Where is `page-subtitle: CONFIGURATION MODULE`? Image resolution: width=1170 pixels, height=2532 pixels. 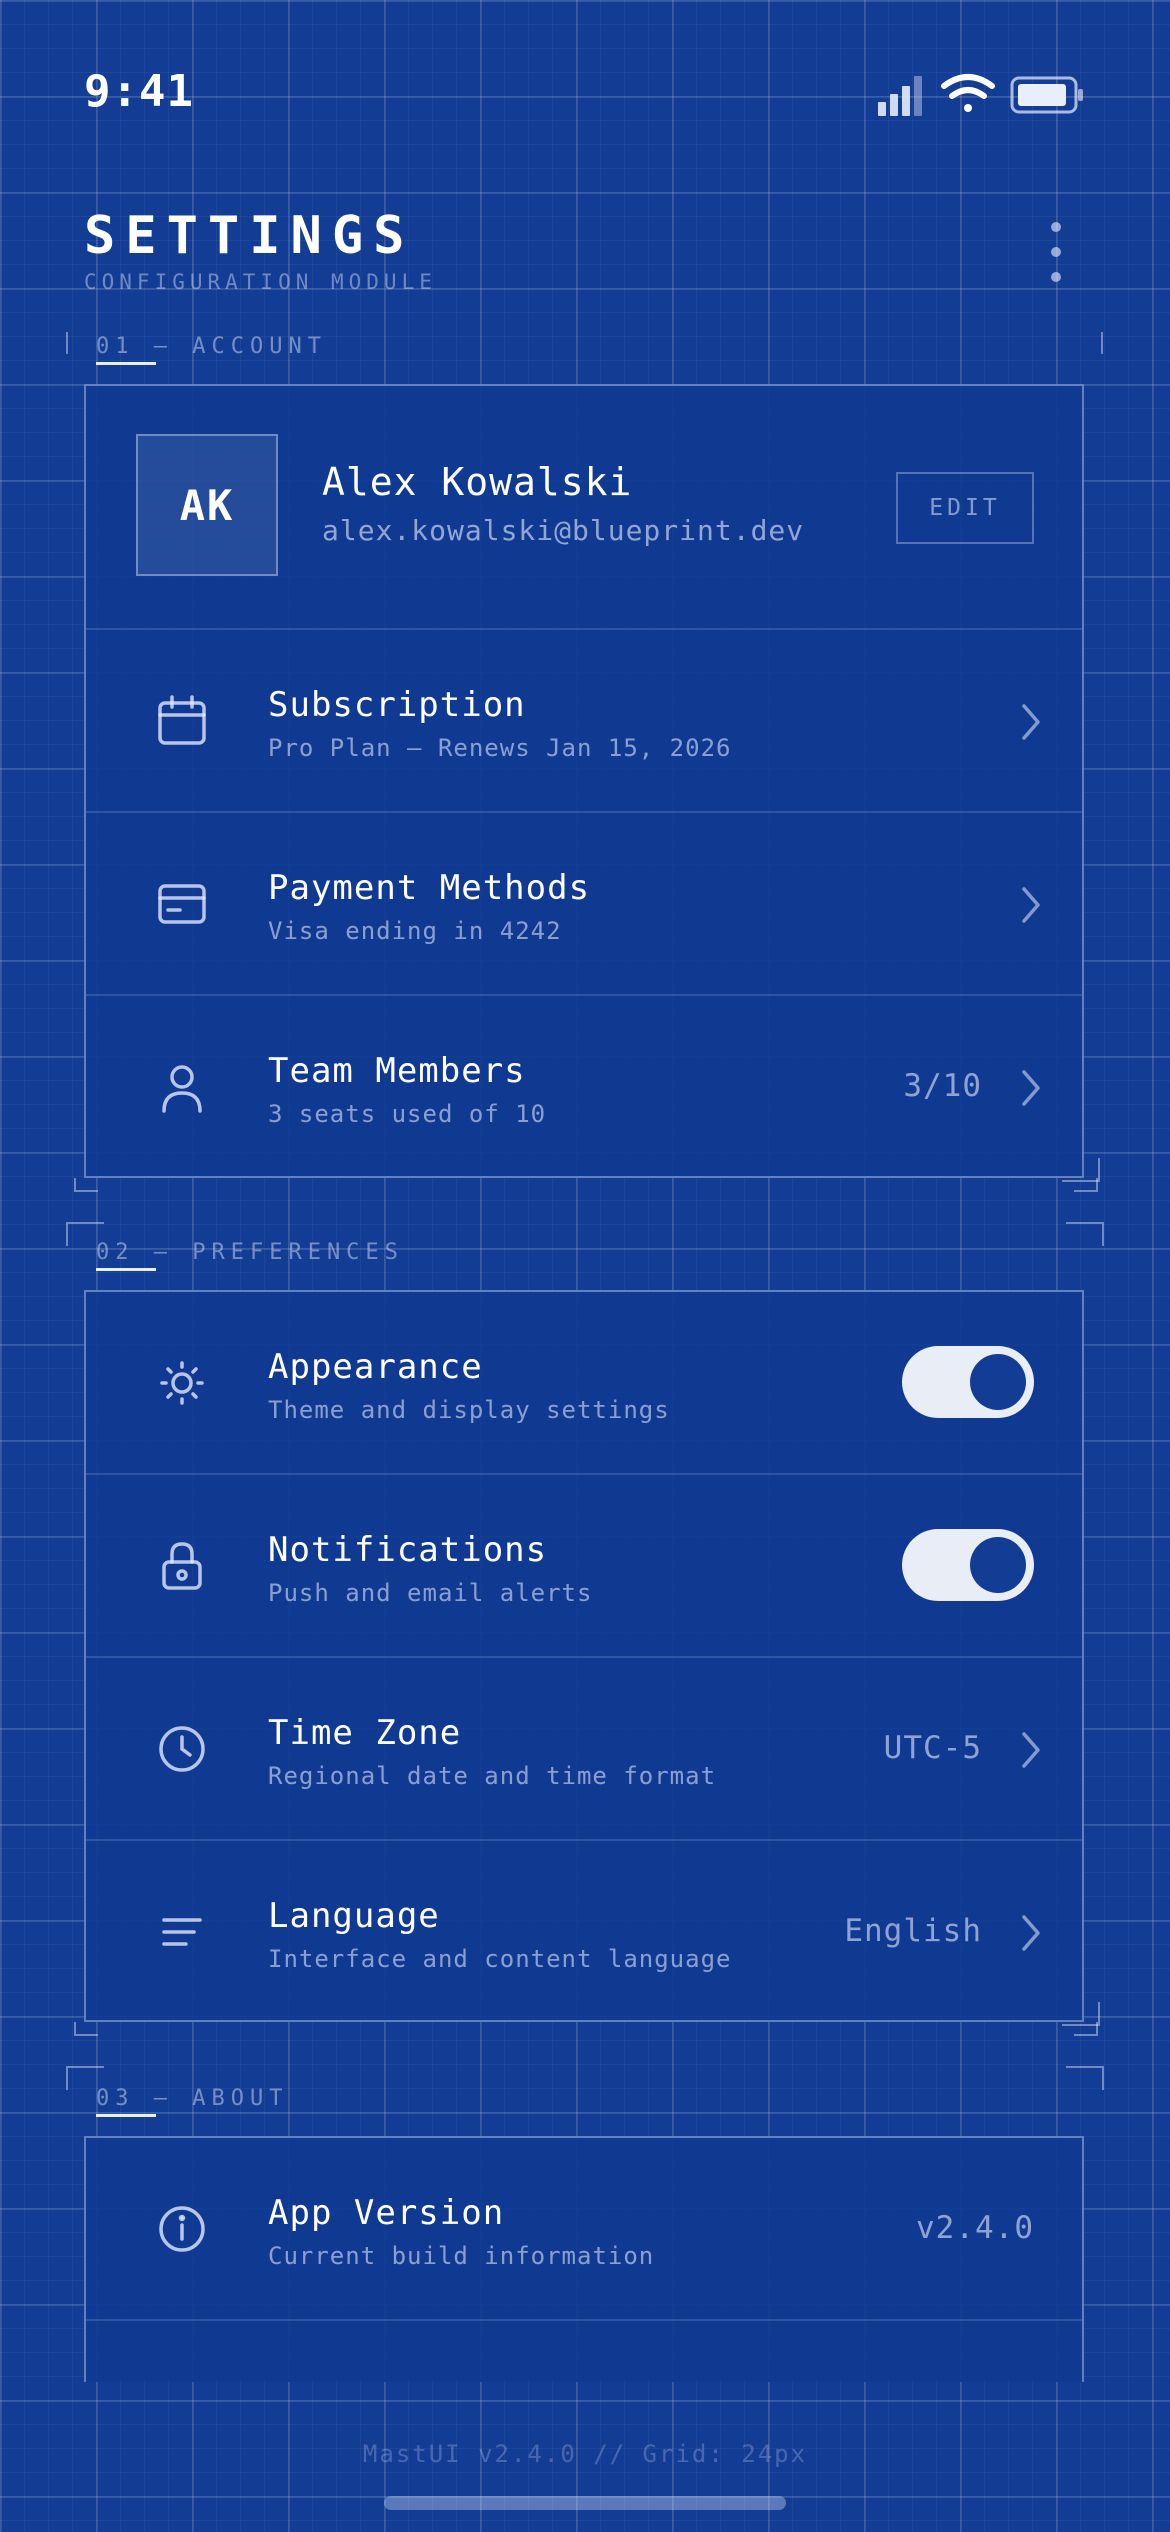
page-subtitle: CONFIGURATION MODULE is located at coordinates (260, 282).